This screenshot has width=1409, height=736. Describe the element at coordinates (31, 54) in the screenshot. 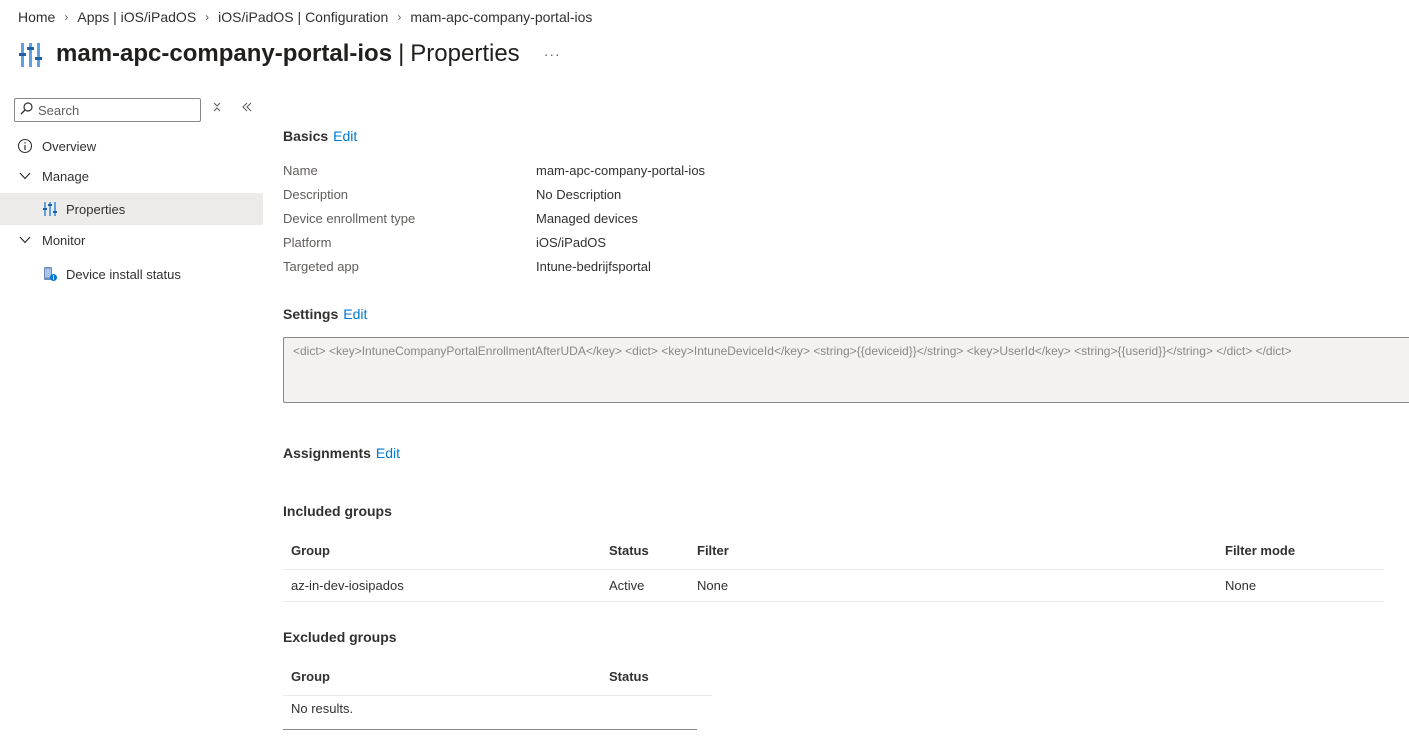

I see `properties-sliders-icon` at that location.